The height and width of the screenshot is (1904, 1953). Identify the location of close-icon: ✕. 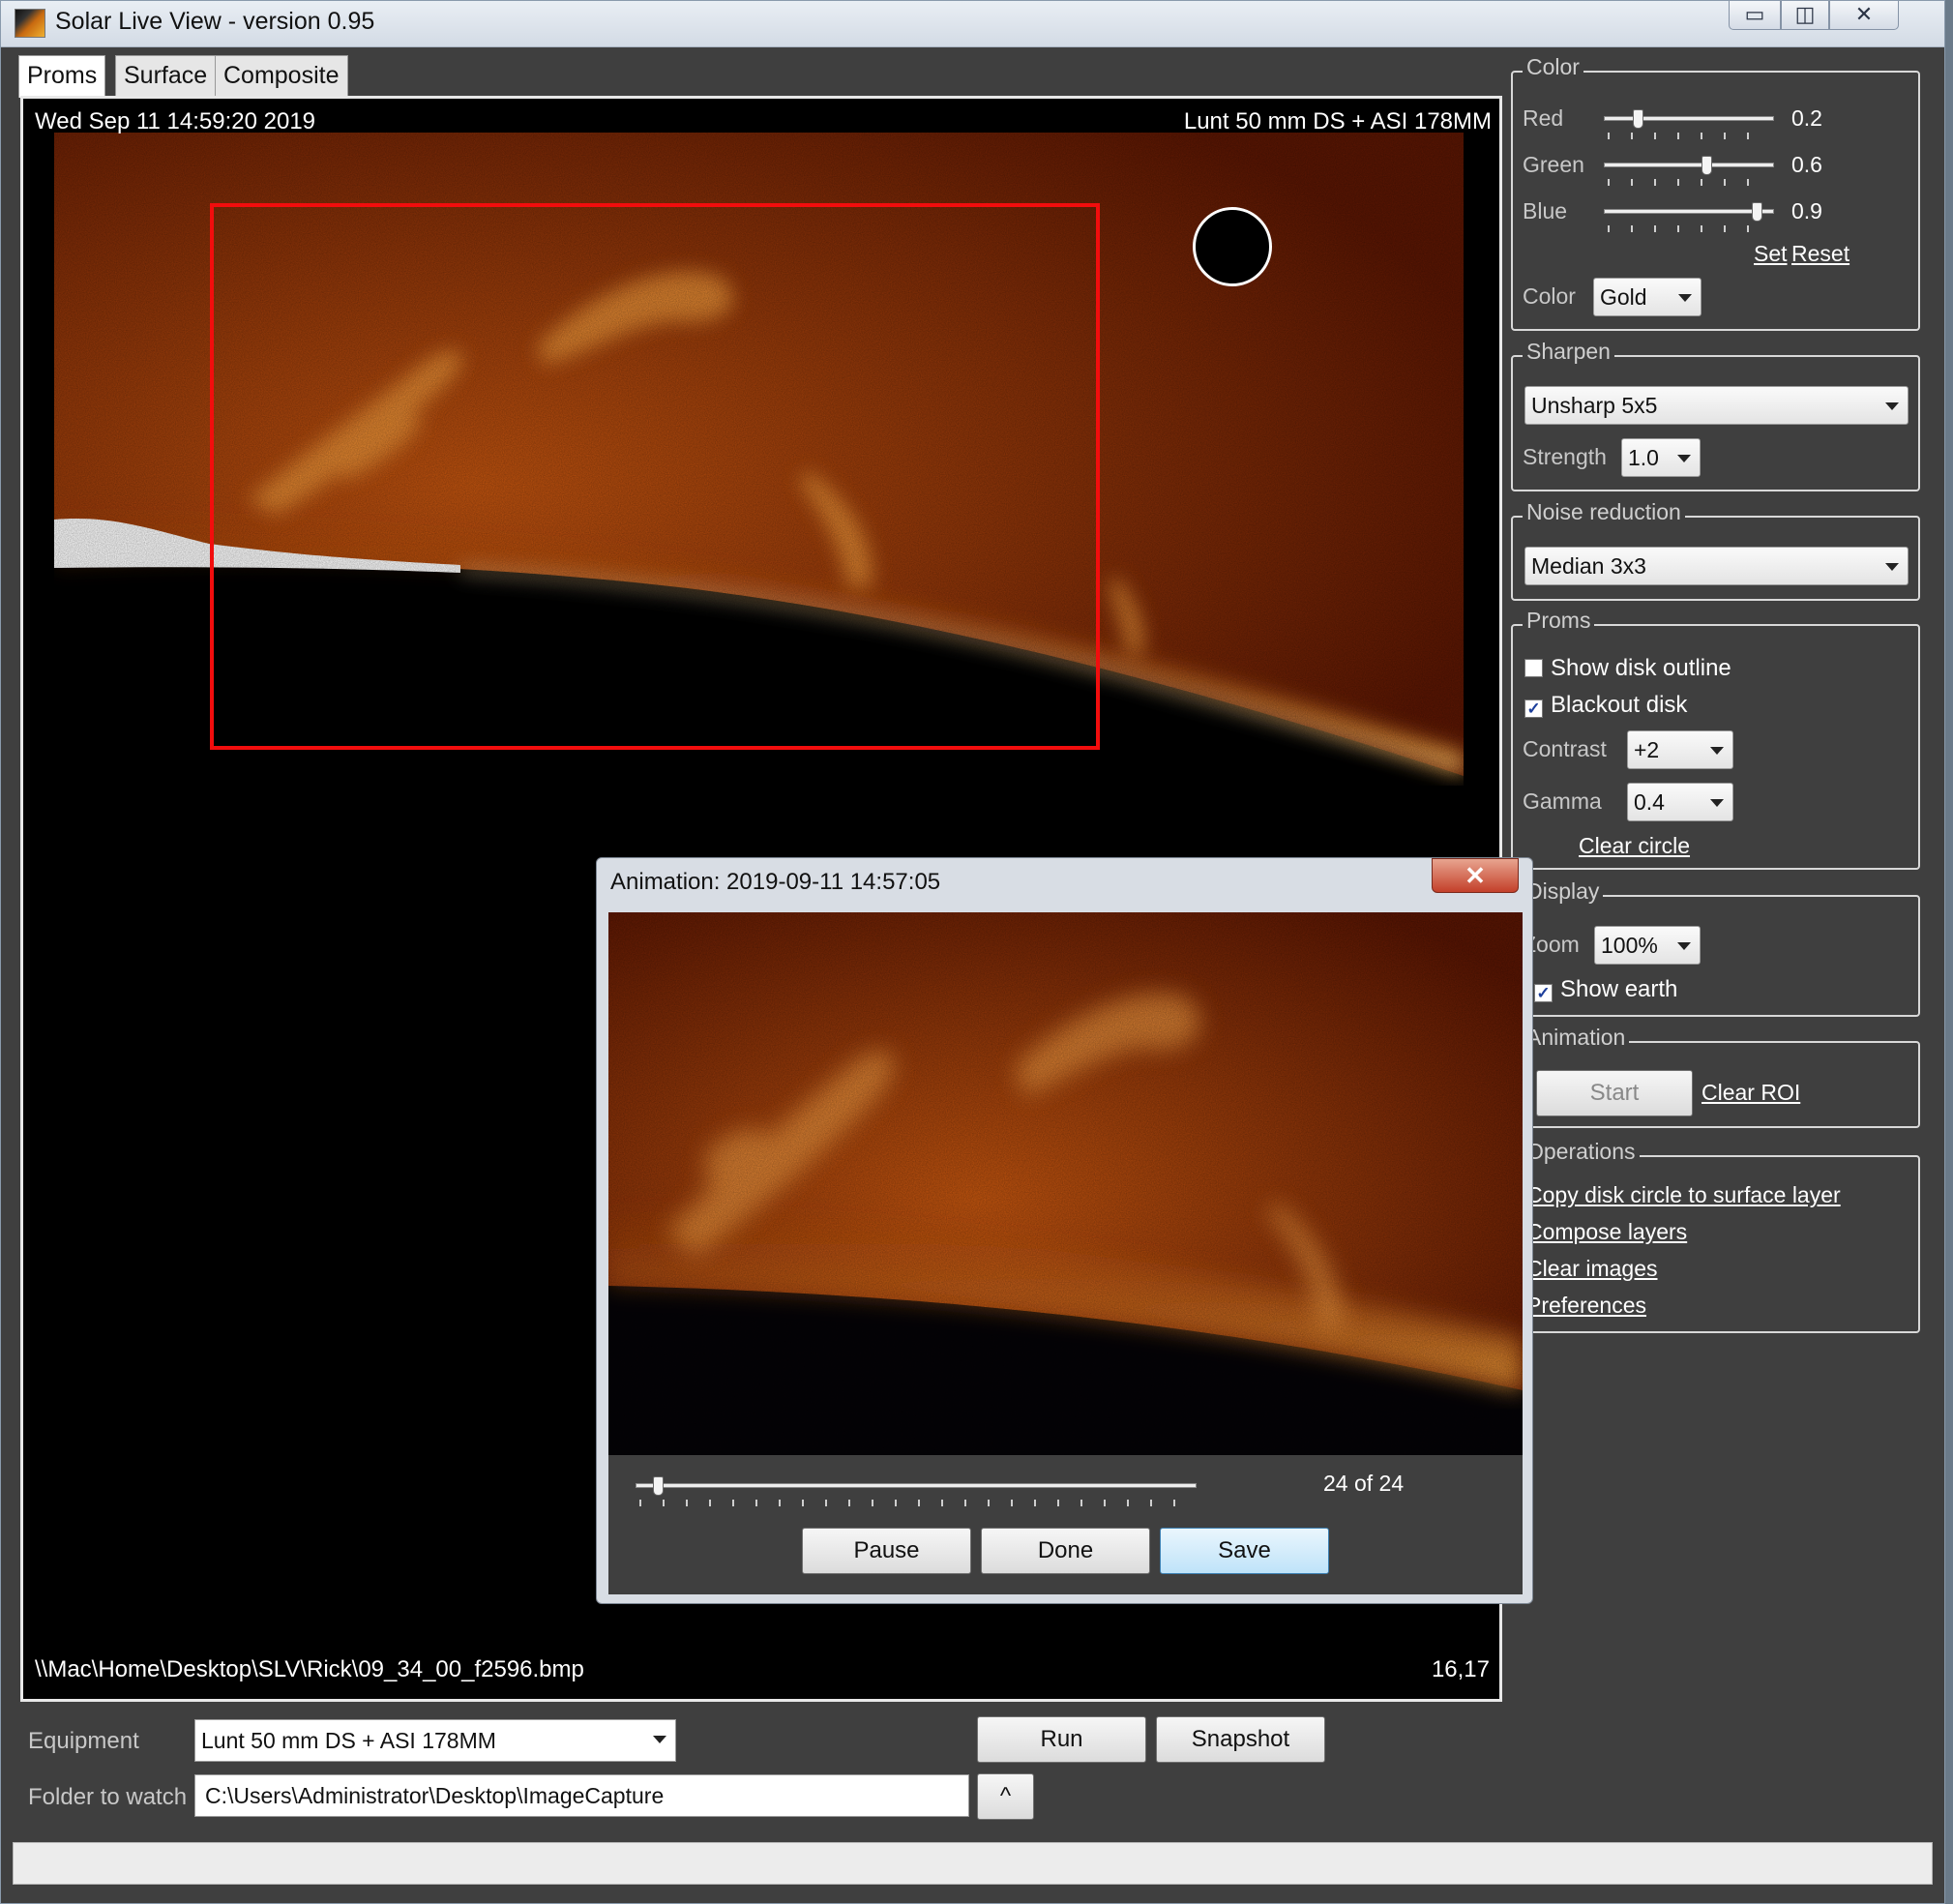
(1475, 876).